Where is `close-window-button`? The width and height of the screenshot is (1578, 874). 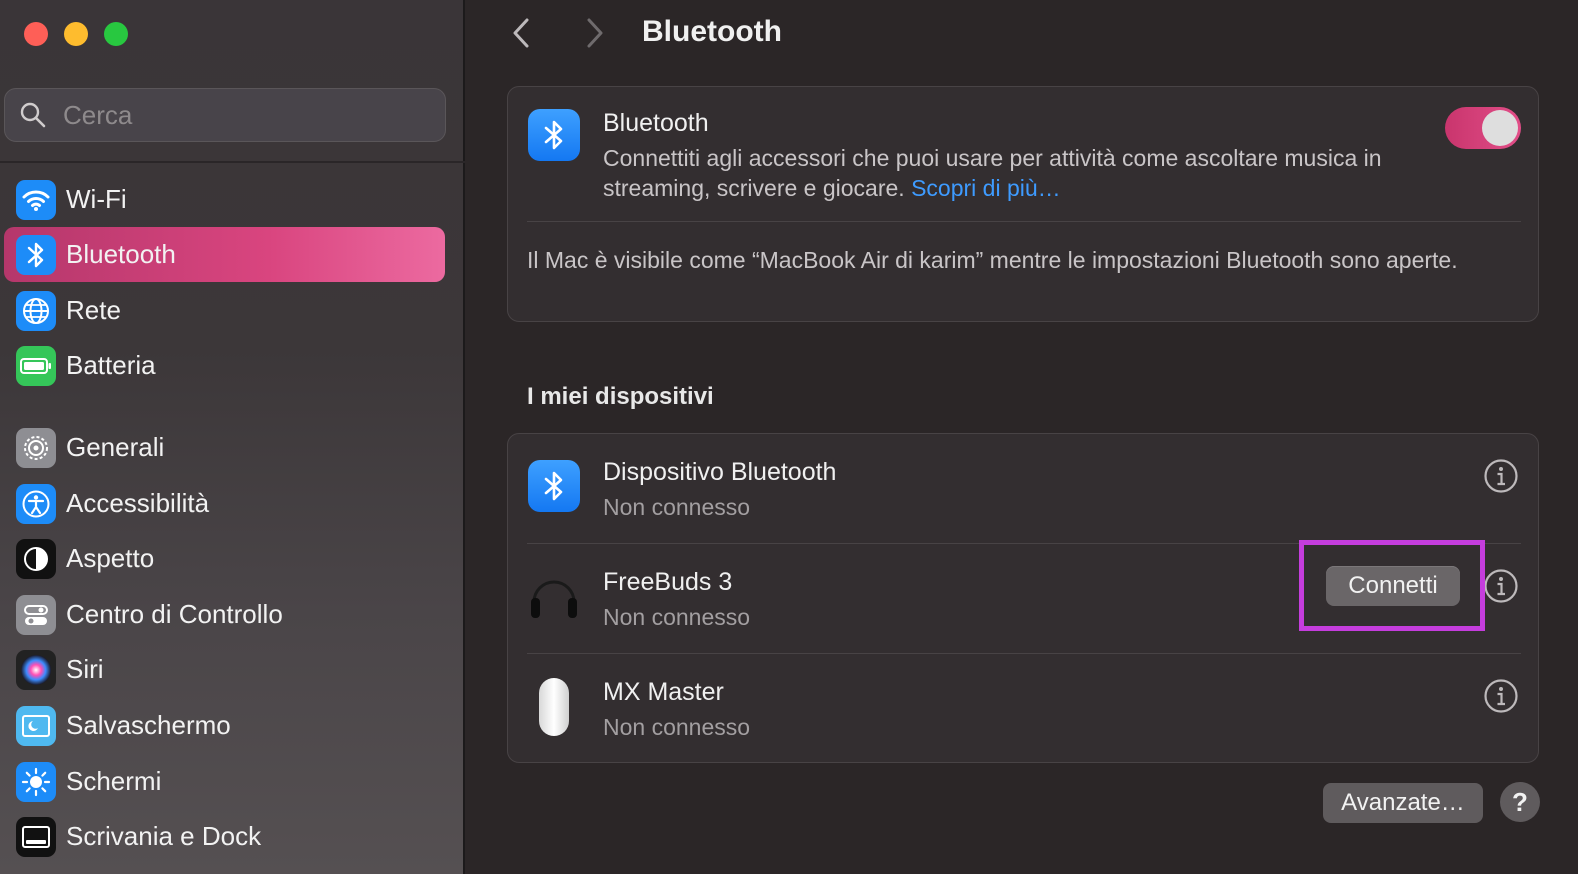 close-window-button is located at coordinates (36, 34).